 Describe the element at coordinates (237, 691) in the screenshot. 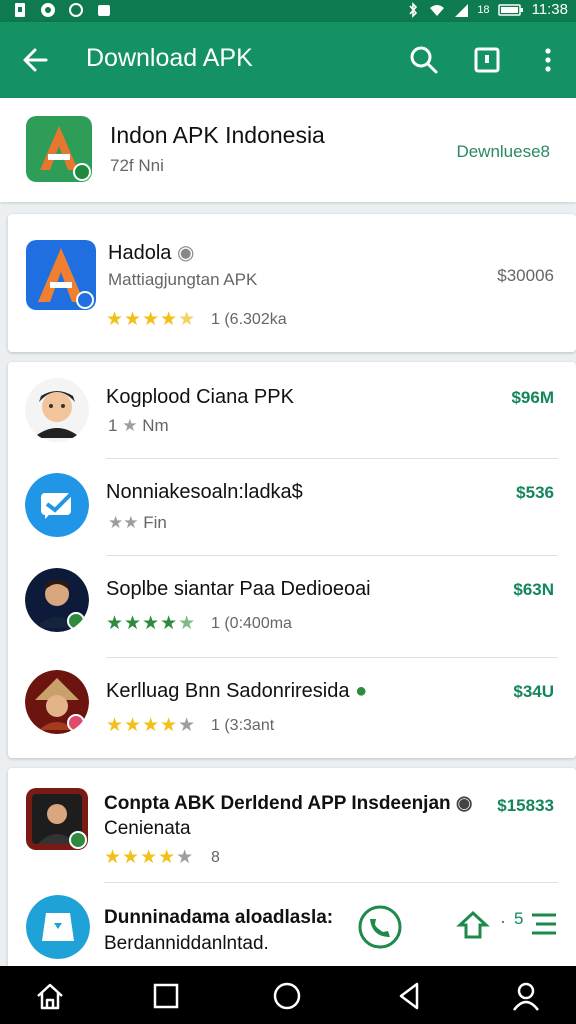

I see `app-name: Kerlluag Bnn Sadonriresida ●` at that location.